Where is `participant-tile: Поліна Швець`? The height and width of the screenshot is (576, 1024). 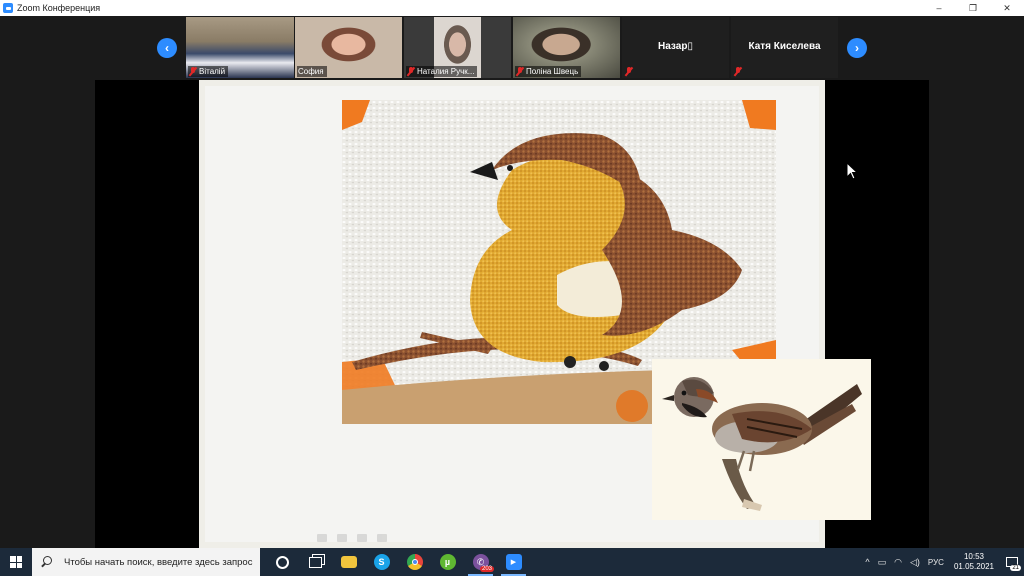 participant-tile: Поліна Швець is located at coordinates (566, 47).